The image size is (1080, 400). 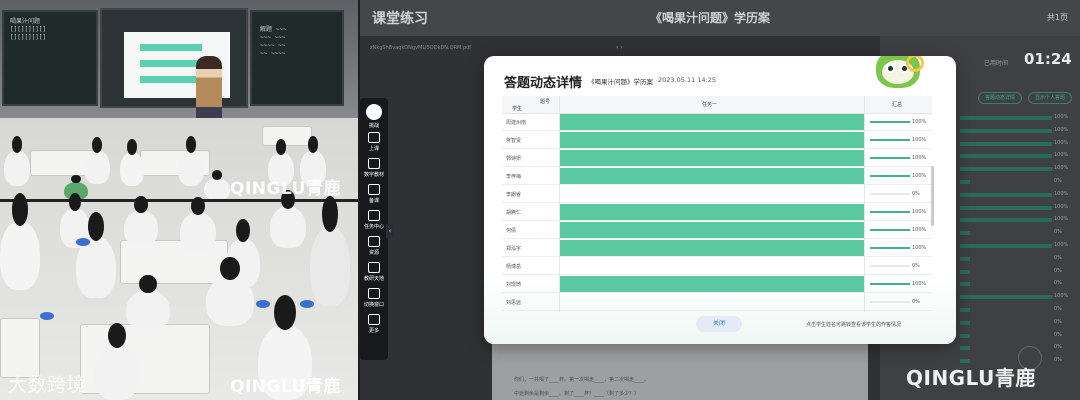 I want to click on toolbar-item-research: 教研天地, so click(x=374, y=272).